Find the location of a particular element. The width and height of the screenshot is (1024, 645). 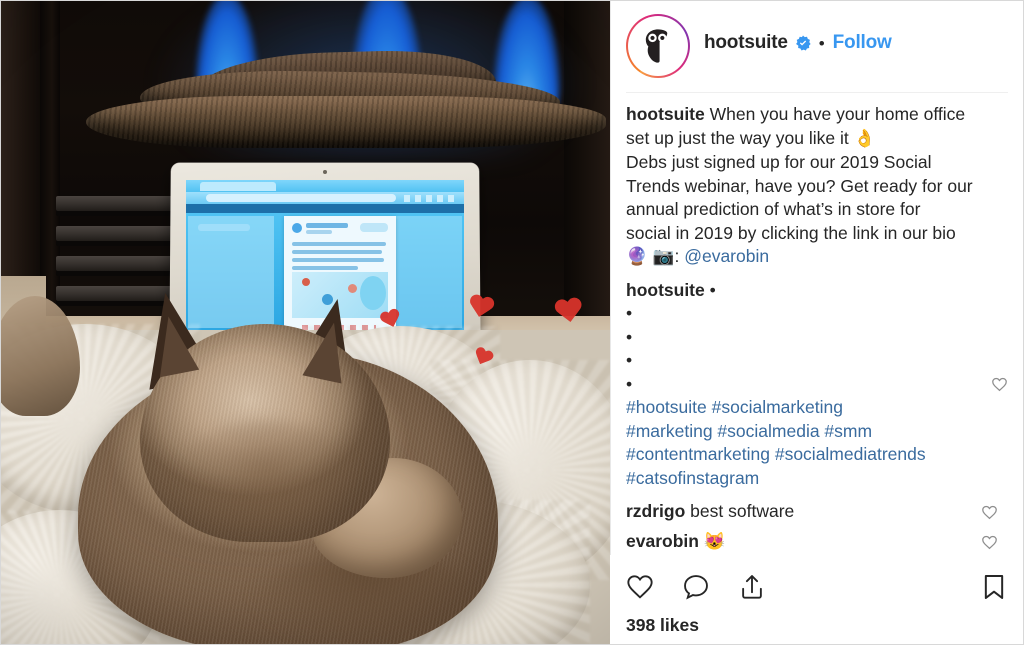

post-header: hootsuite • Follow is located at coordinates (817, 46).